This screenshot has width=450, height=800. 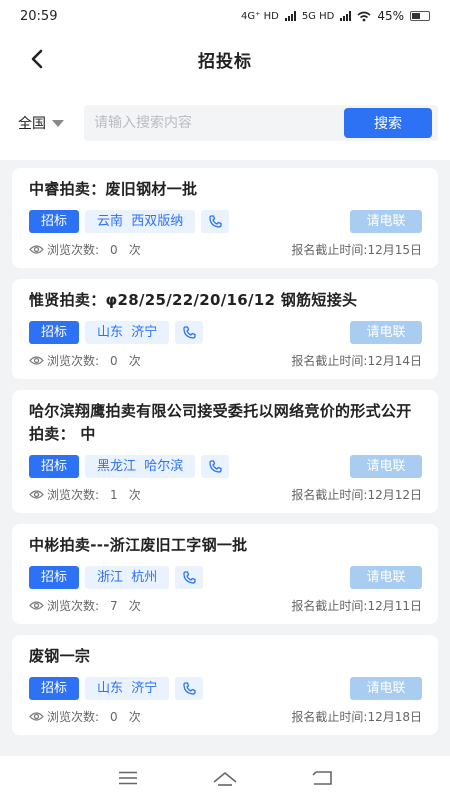 I want to click on network-label-1: 4G⁺ HD, so click(x=260, y=16).